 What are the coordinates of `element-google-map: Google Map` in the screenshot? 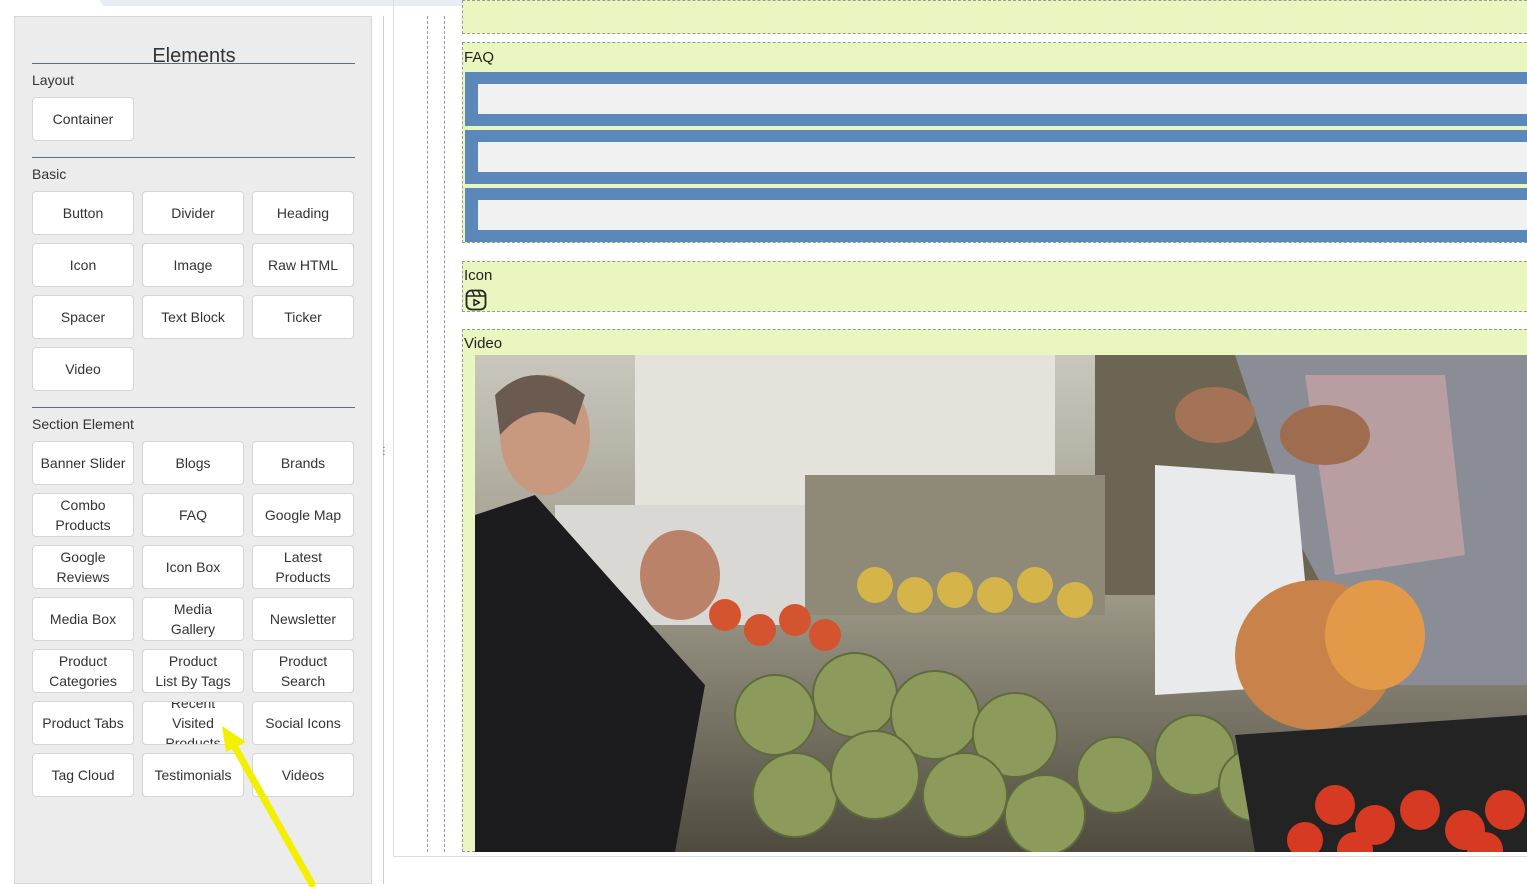 It's located at (303, 515).